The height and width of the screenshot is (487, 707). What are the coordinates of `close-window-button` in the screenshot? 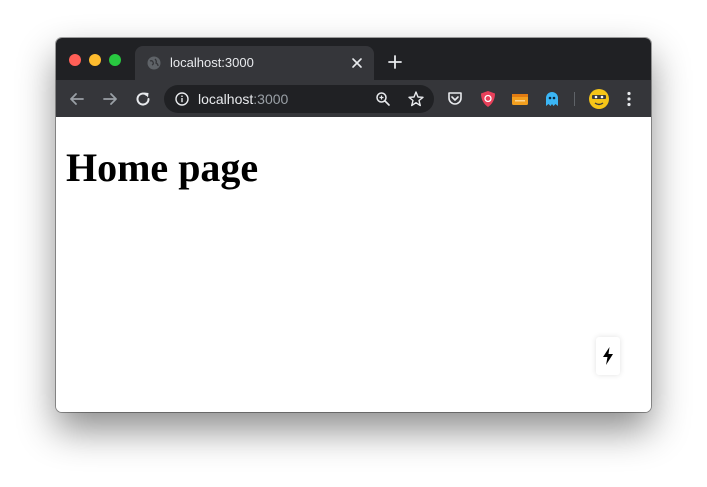 It's located at (75, 60).